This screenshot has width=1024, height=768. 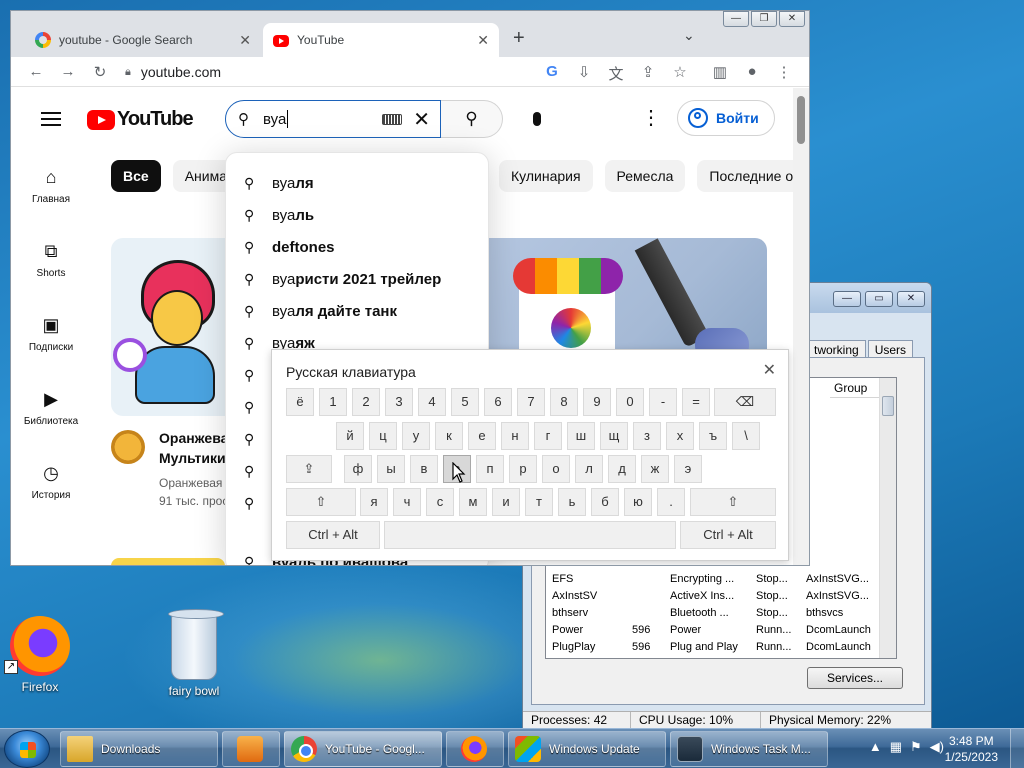 What do you see at coordinates (801, 326) in the screenshot?
I see `page-scrollbar` at bounding box center [801, 326].